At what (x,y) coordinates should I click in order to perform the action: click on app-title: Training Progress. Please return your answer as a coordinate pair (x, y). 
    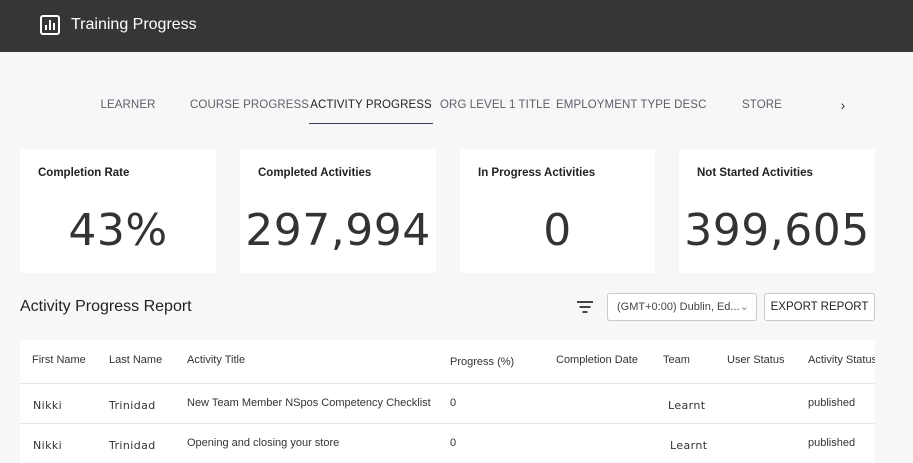
    Looking at the image, I should click on (134, 24).